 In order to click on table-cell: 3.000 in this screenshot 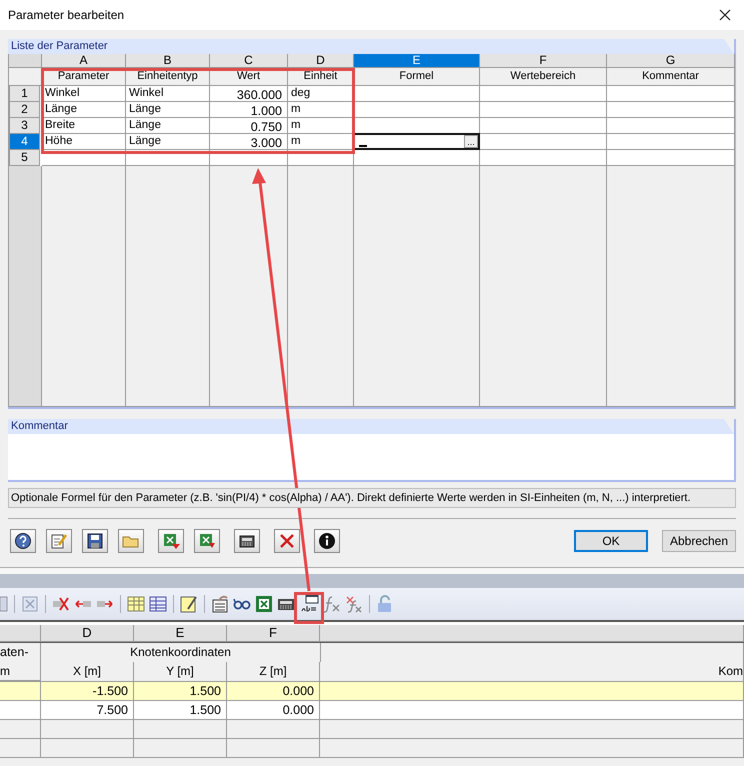, I will do `click(249, 142)`.